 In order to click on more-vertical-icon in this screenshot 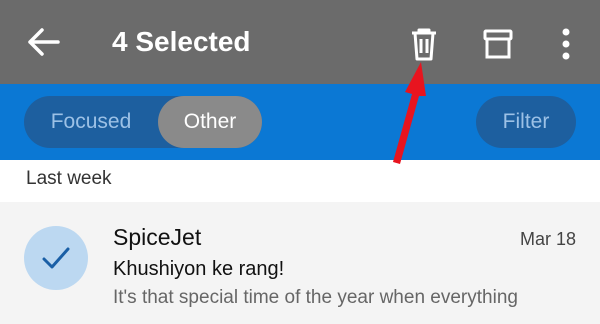, I will do `click(566, 44)`.